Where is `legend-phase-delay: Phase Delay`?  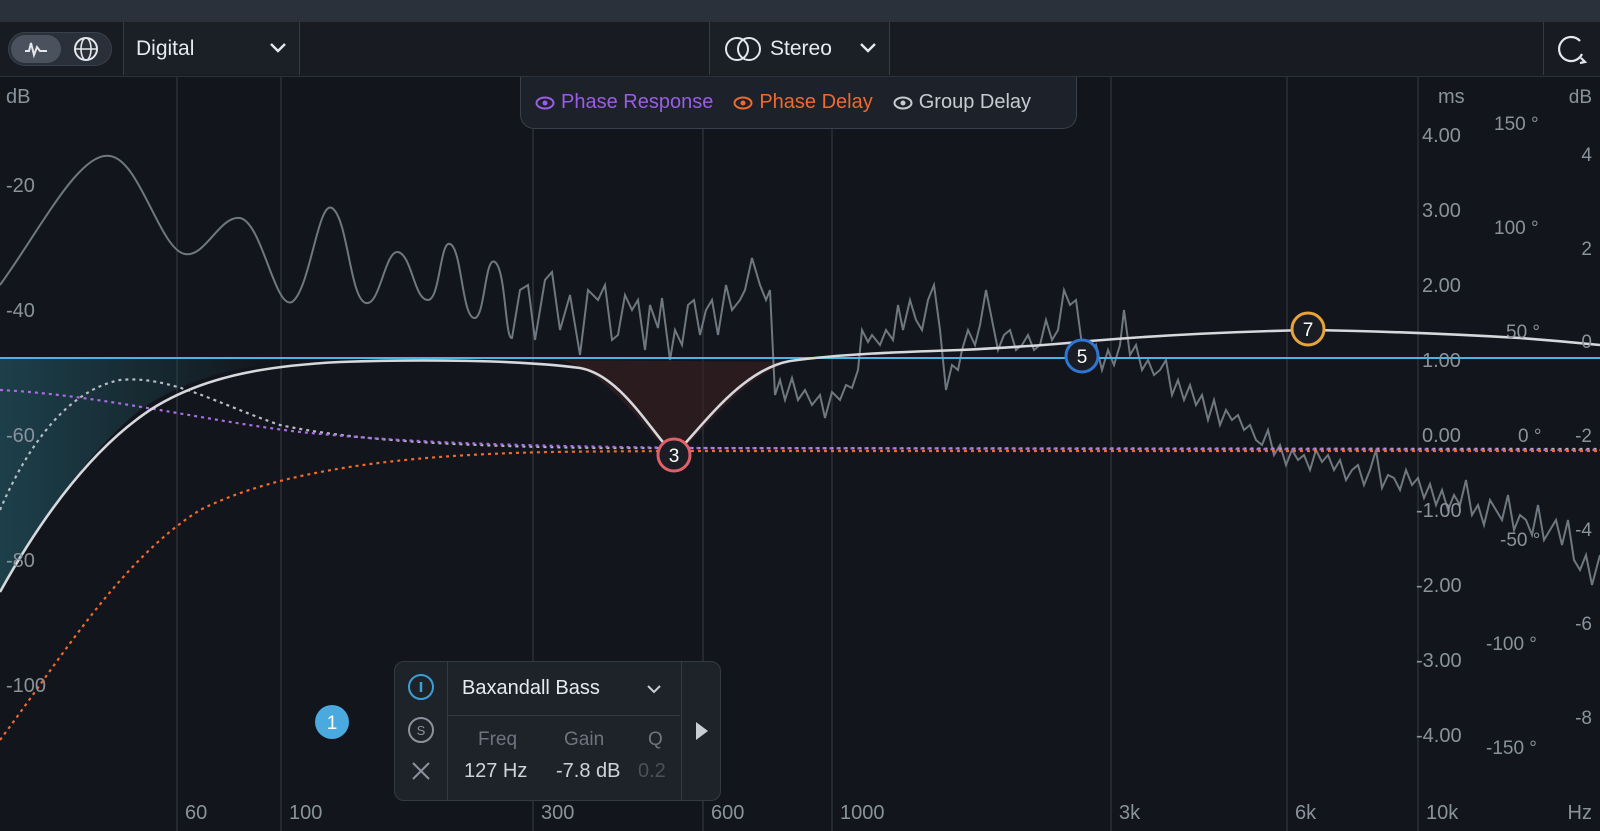
legend-phase-delay: Phase Delay is located at coordinates (803, 102).